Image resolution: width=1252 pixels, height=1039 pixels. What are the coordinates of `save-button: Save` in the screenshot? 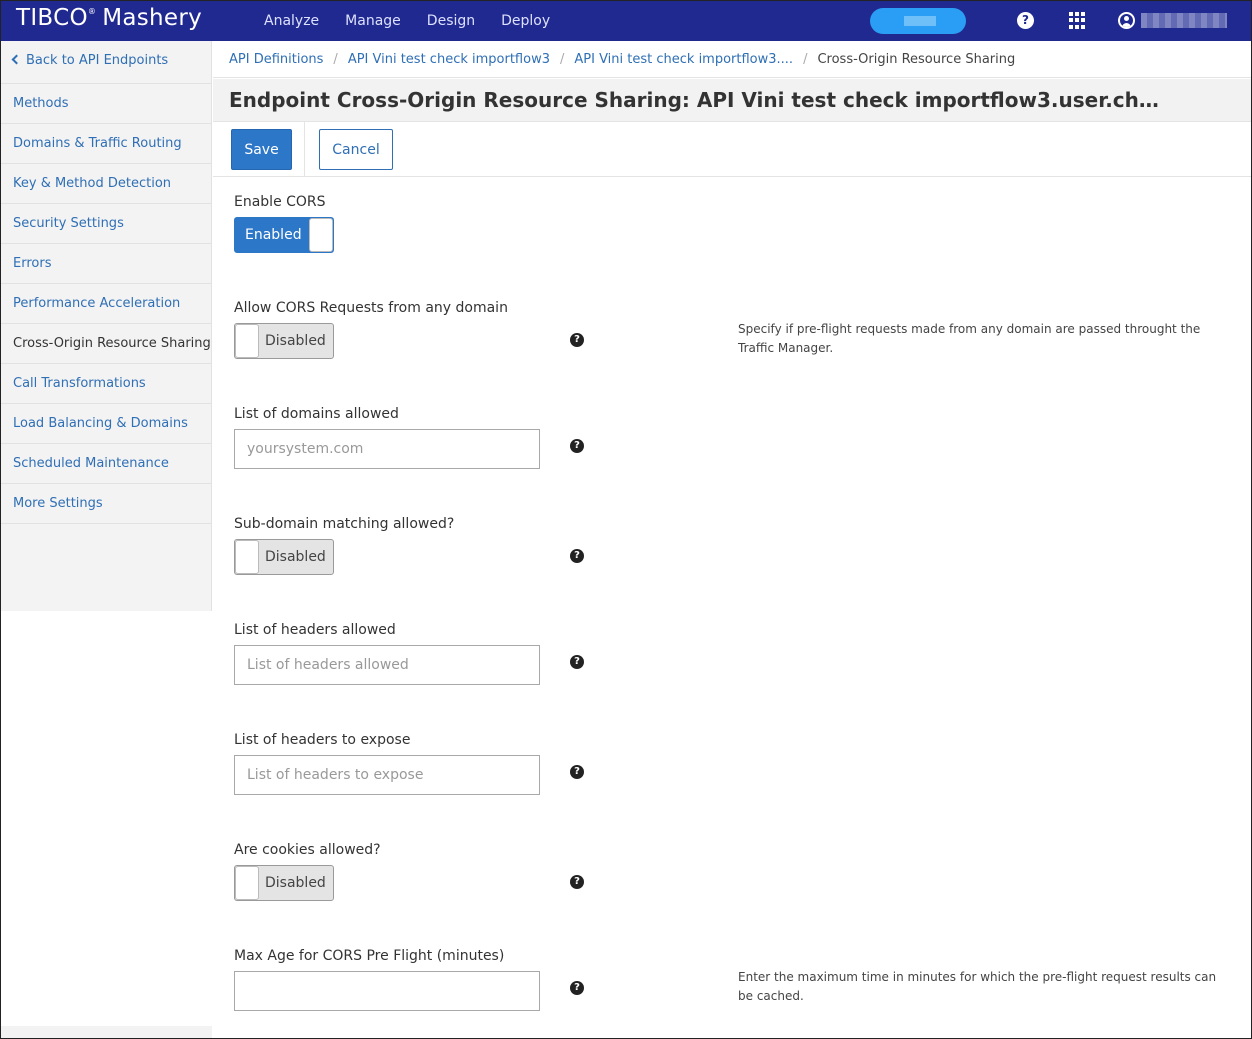 It's located at (261, 149).